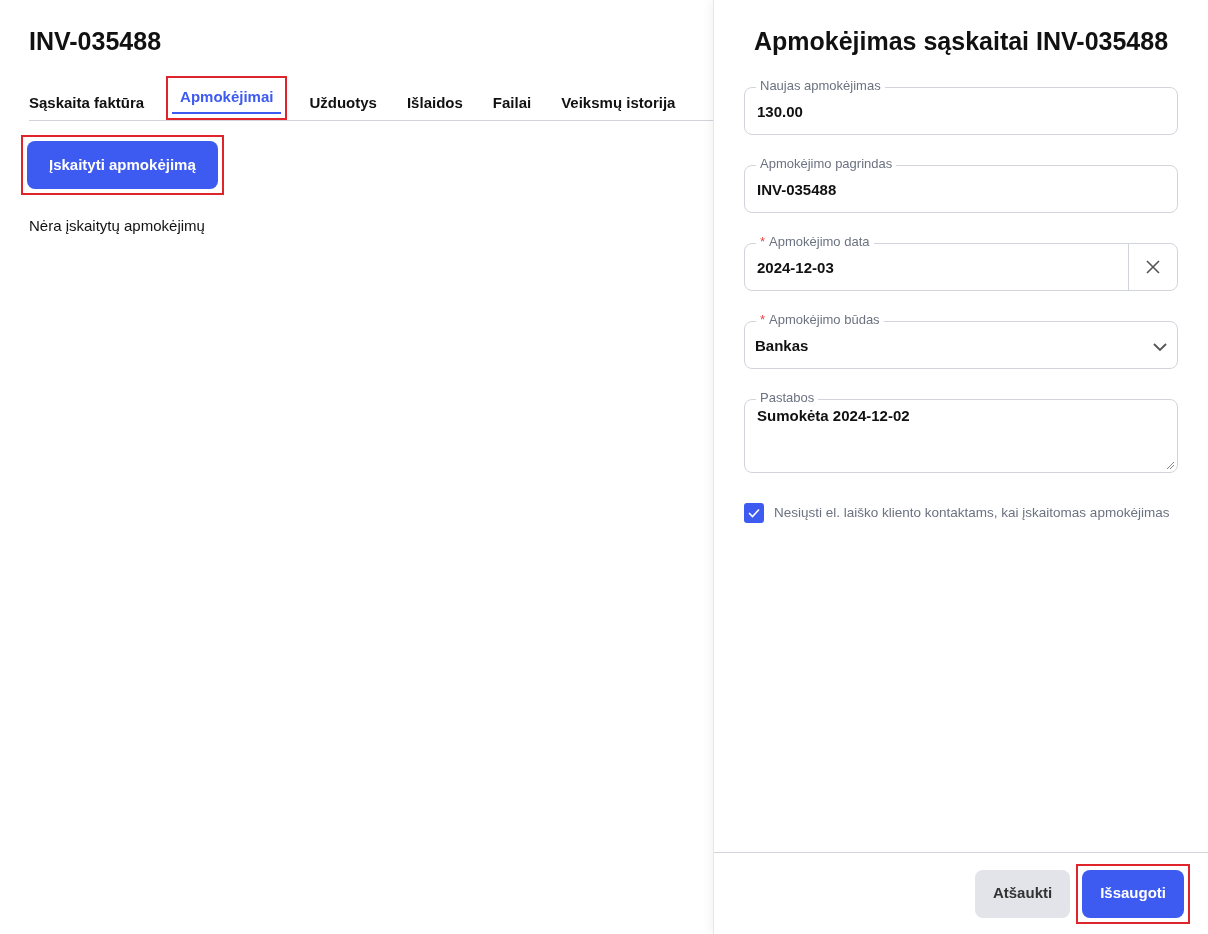  I want to click on invoice-title: INV-035488, so click(96, 41).